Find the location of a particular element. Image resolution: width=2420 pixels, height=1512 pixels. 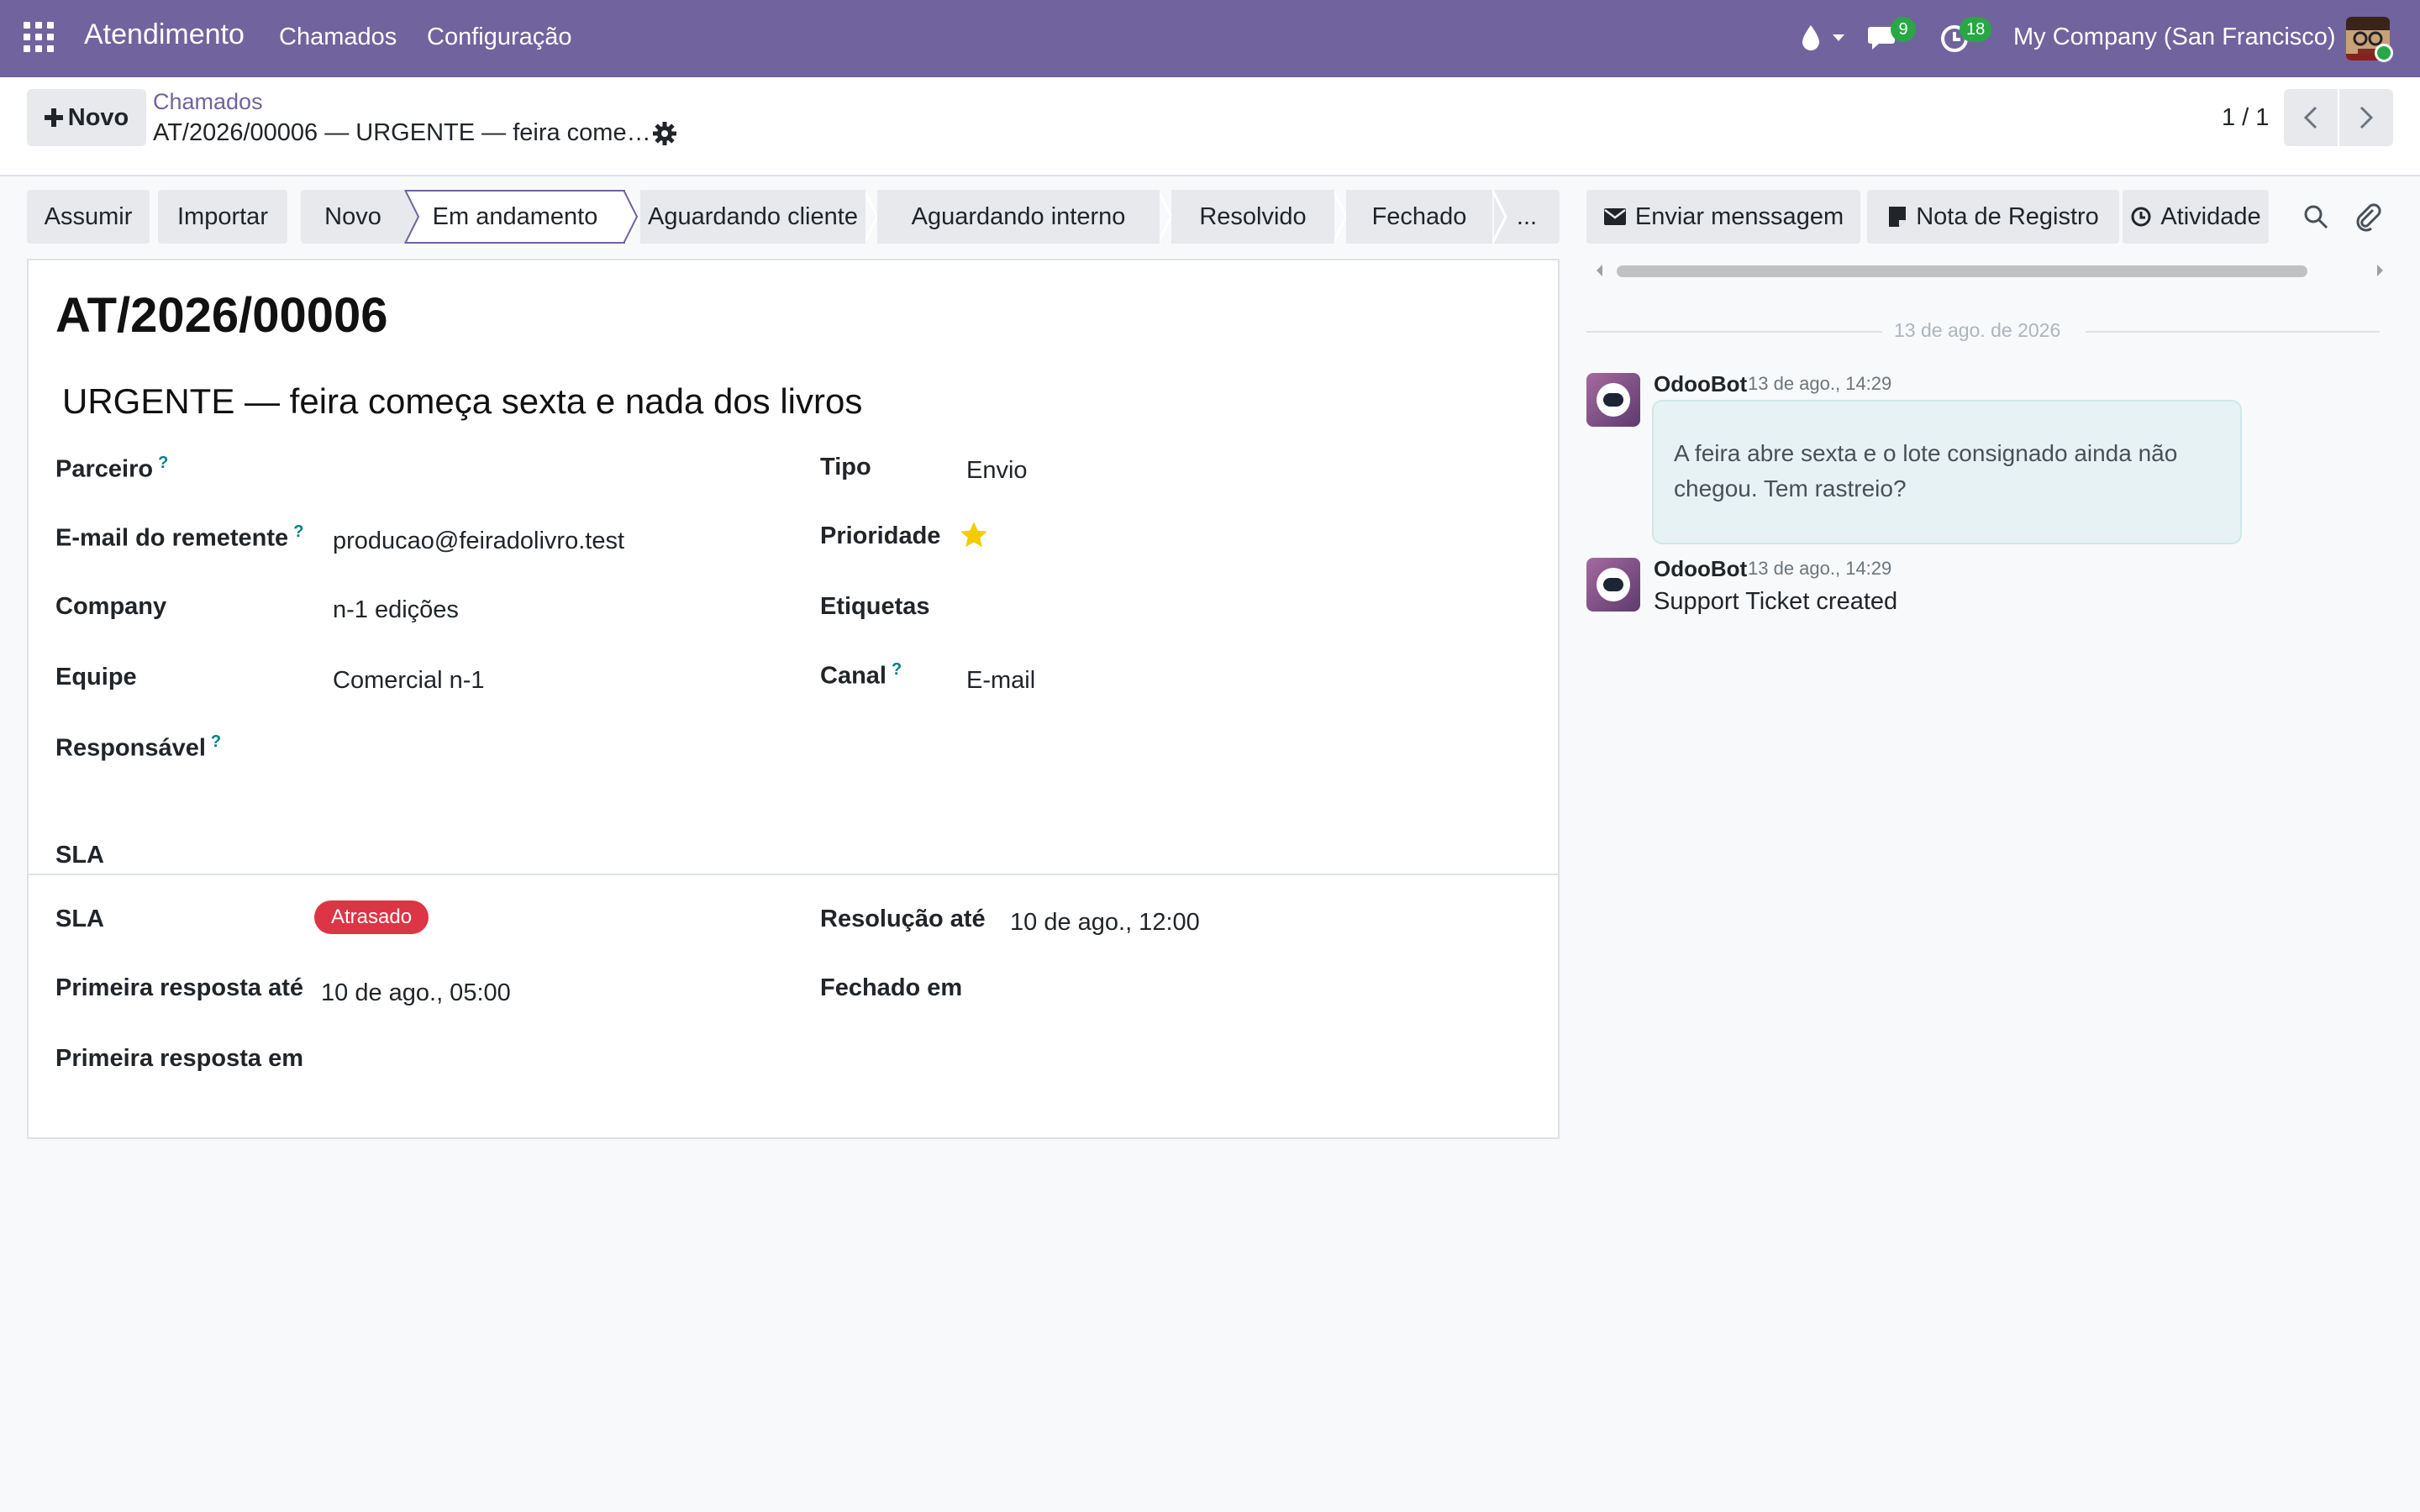

plus-icon is located at coordinates (53, 117).